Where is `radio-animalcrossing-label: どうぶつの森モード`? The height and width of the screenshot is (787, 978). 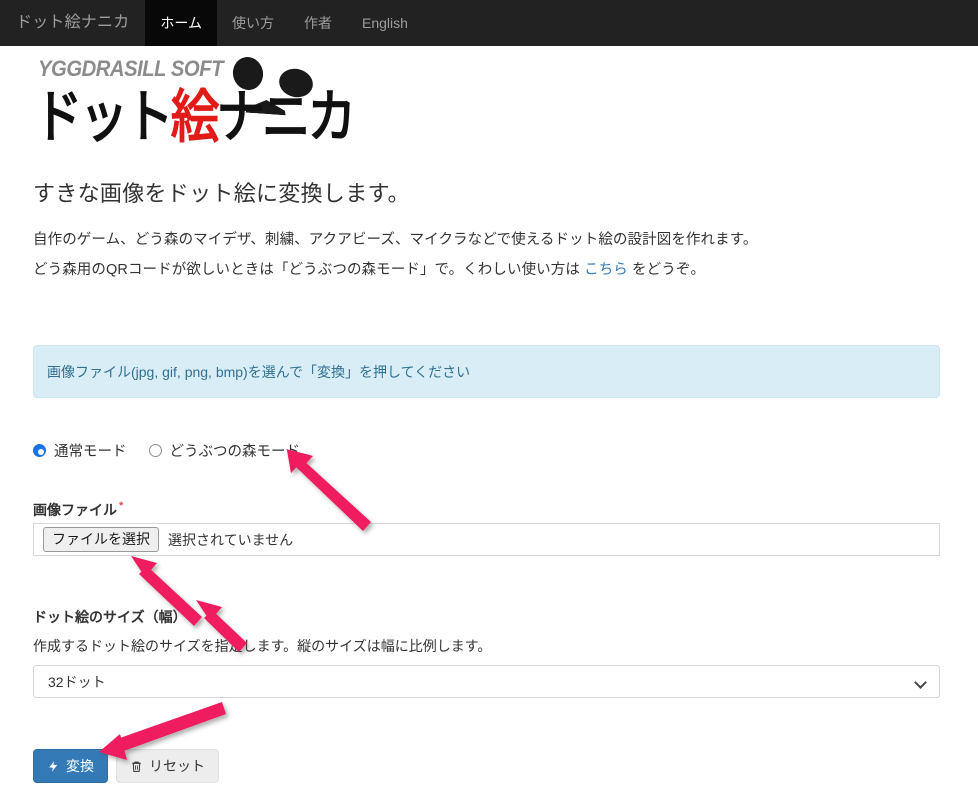 radio-animalcrossing-label: どうぶつの森モード is located at coordinates (235, 452).